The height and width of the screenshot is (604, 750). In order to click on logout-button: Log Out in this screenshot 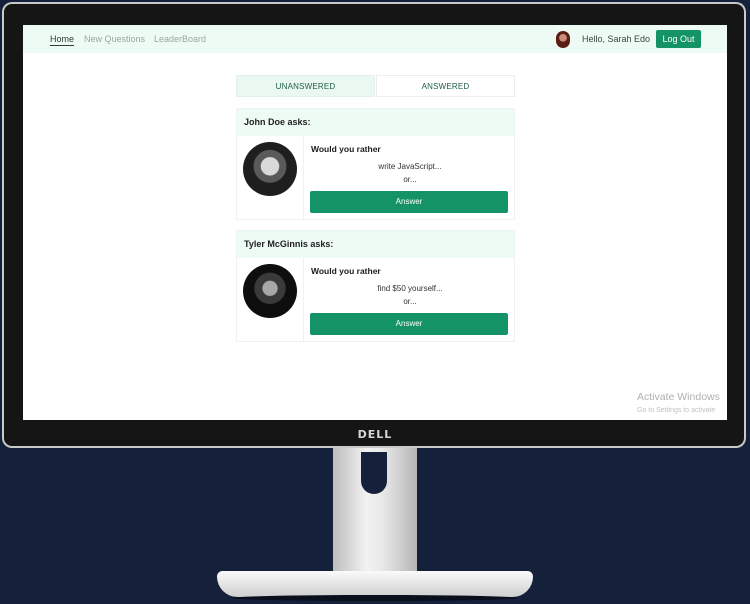, I will do `click(678, 39)`.